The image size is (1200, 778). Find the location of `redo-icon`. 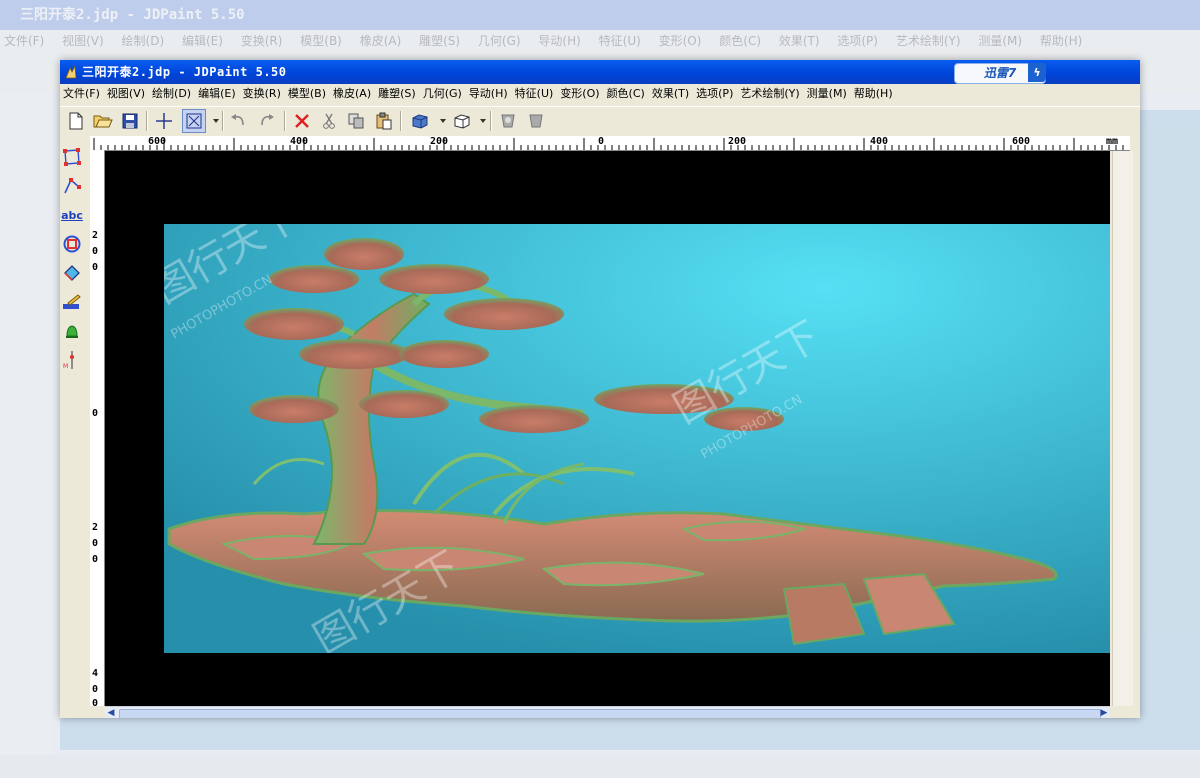

redo-icon is located at coordinates (267, 121).